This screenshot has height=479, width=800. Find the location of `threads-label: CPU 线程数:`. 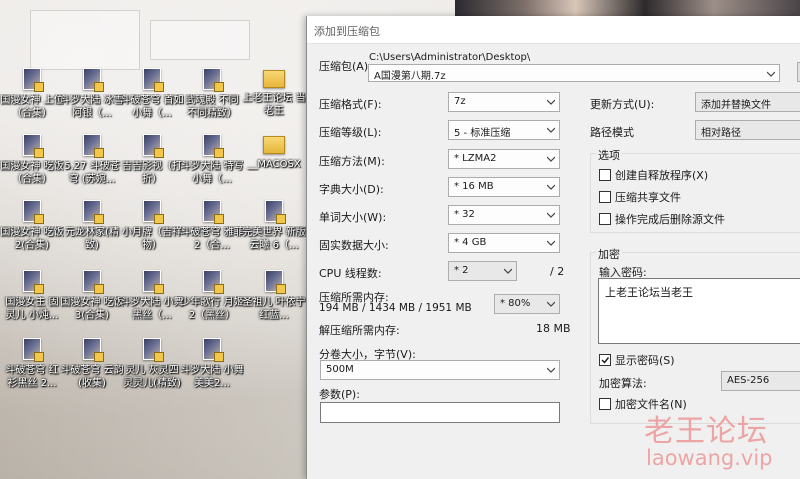

threads-label: CPU 线程数: is located at coordinates (350, 273).